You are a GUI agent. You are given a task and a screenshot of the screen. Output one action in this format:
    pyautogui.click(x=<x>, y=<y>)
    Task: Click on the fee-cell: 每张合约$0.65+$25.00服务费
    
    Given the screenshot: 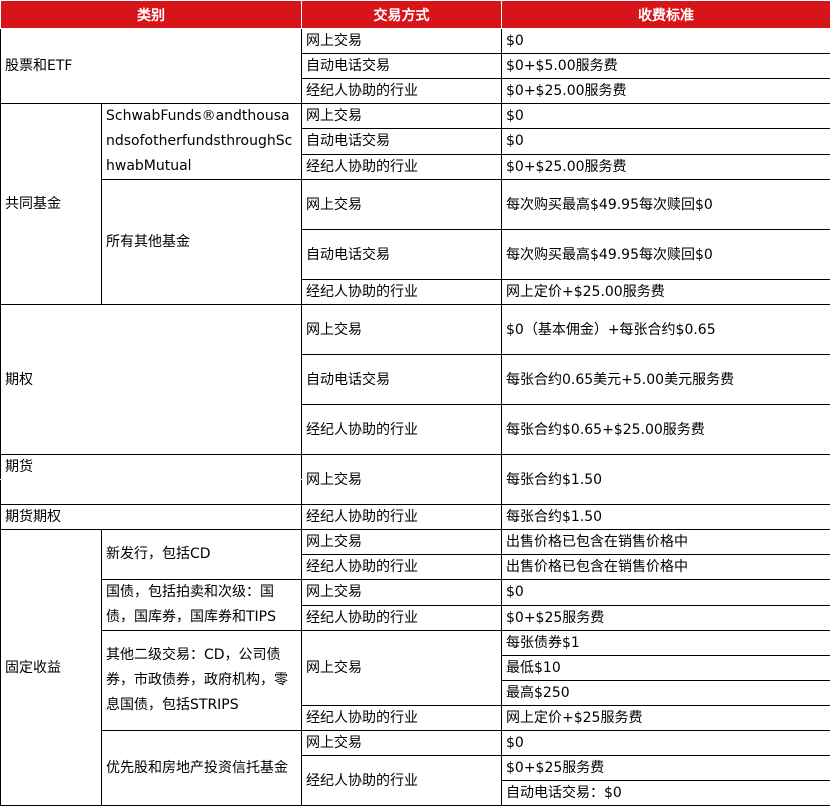 What is the action you would take?
    pyautogui.click(x=665, y=429)
    